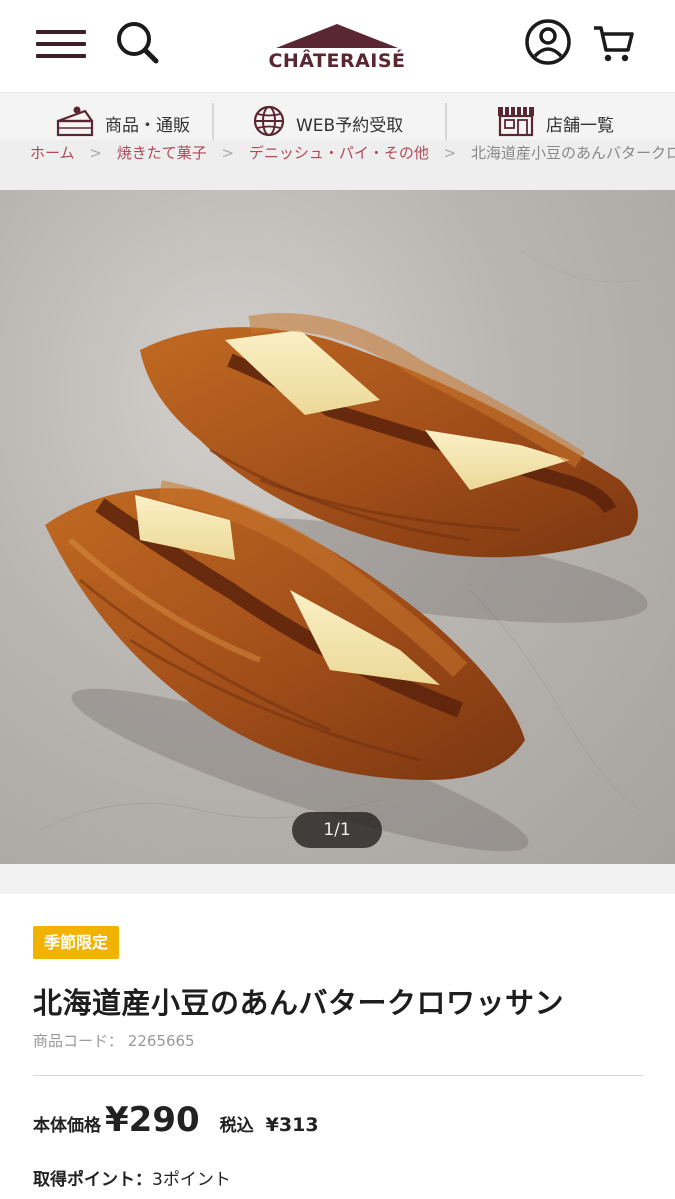 The image size is (675, 1199). Describe the element at coordinates (76, 942) in the screenshot. I see `seasonal-badge: 季節限定` at that location.